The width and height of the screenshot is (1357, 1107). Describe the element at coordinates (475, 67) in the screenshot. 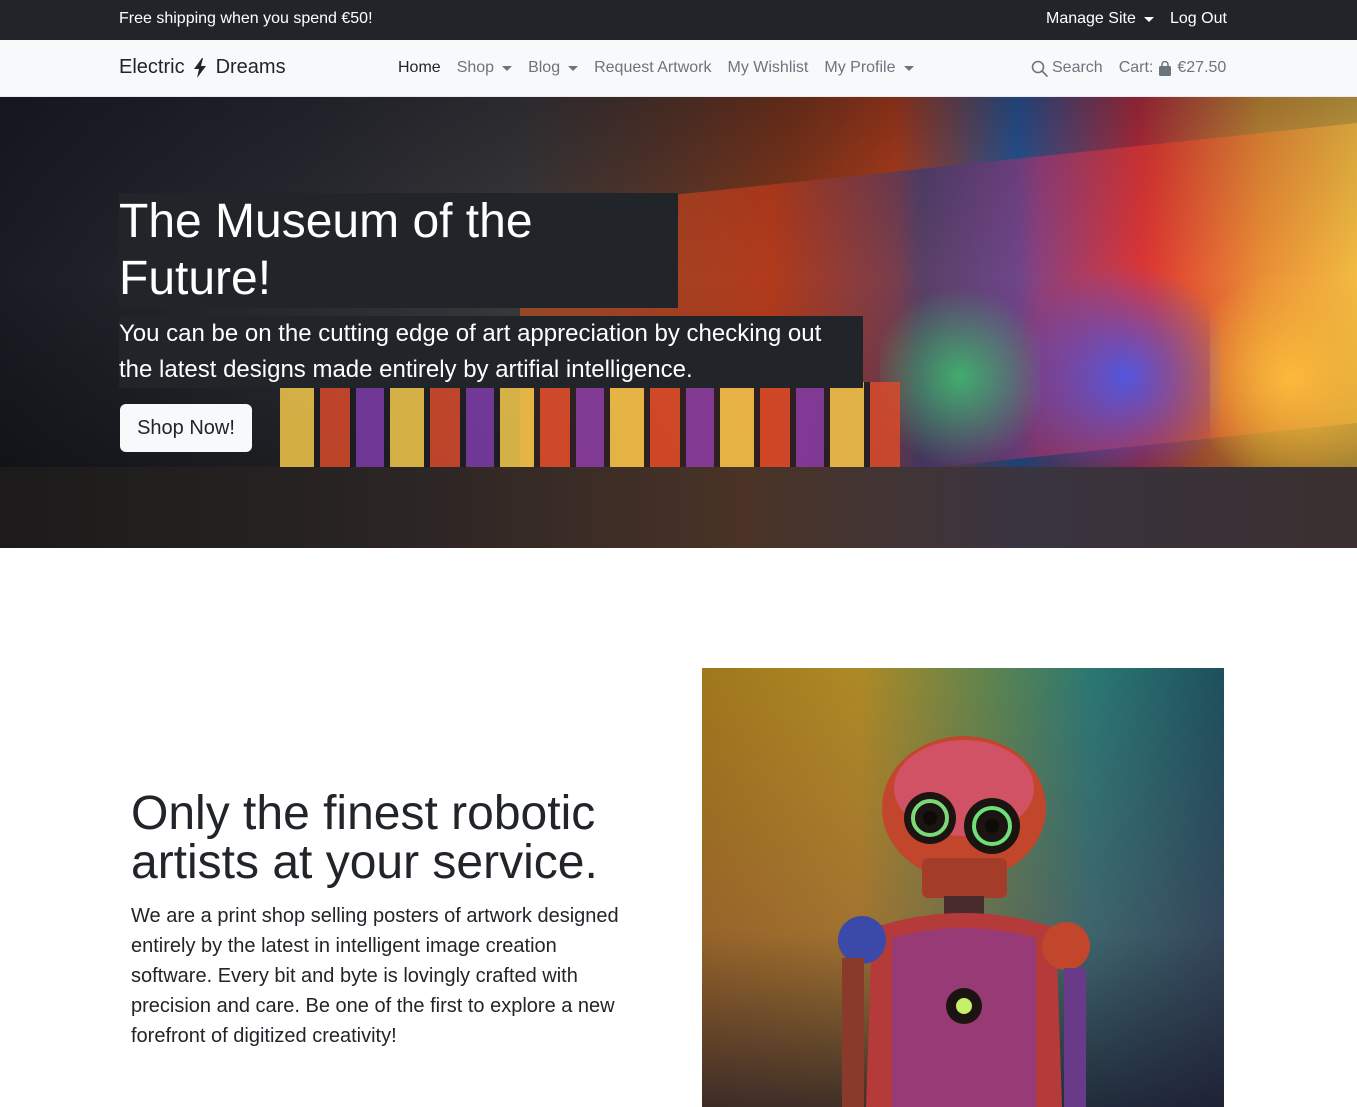

I see `nav-link-label: Shop` at that location.